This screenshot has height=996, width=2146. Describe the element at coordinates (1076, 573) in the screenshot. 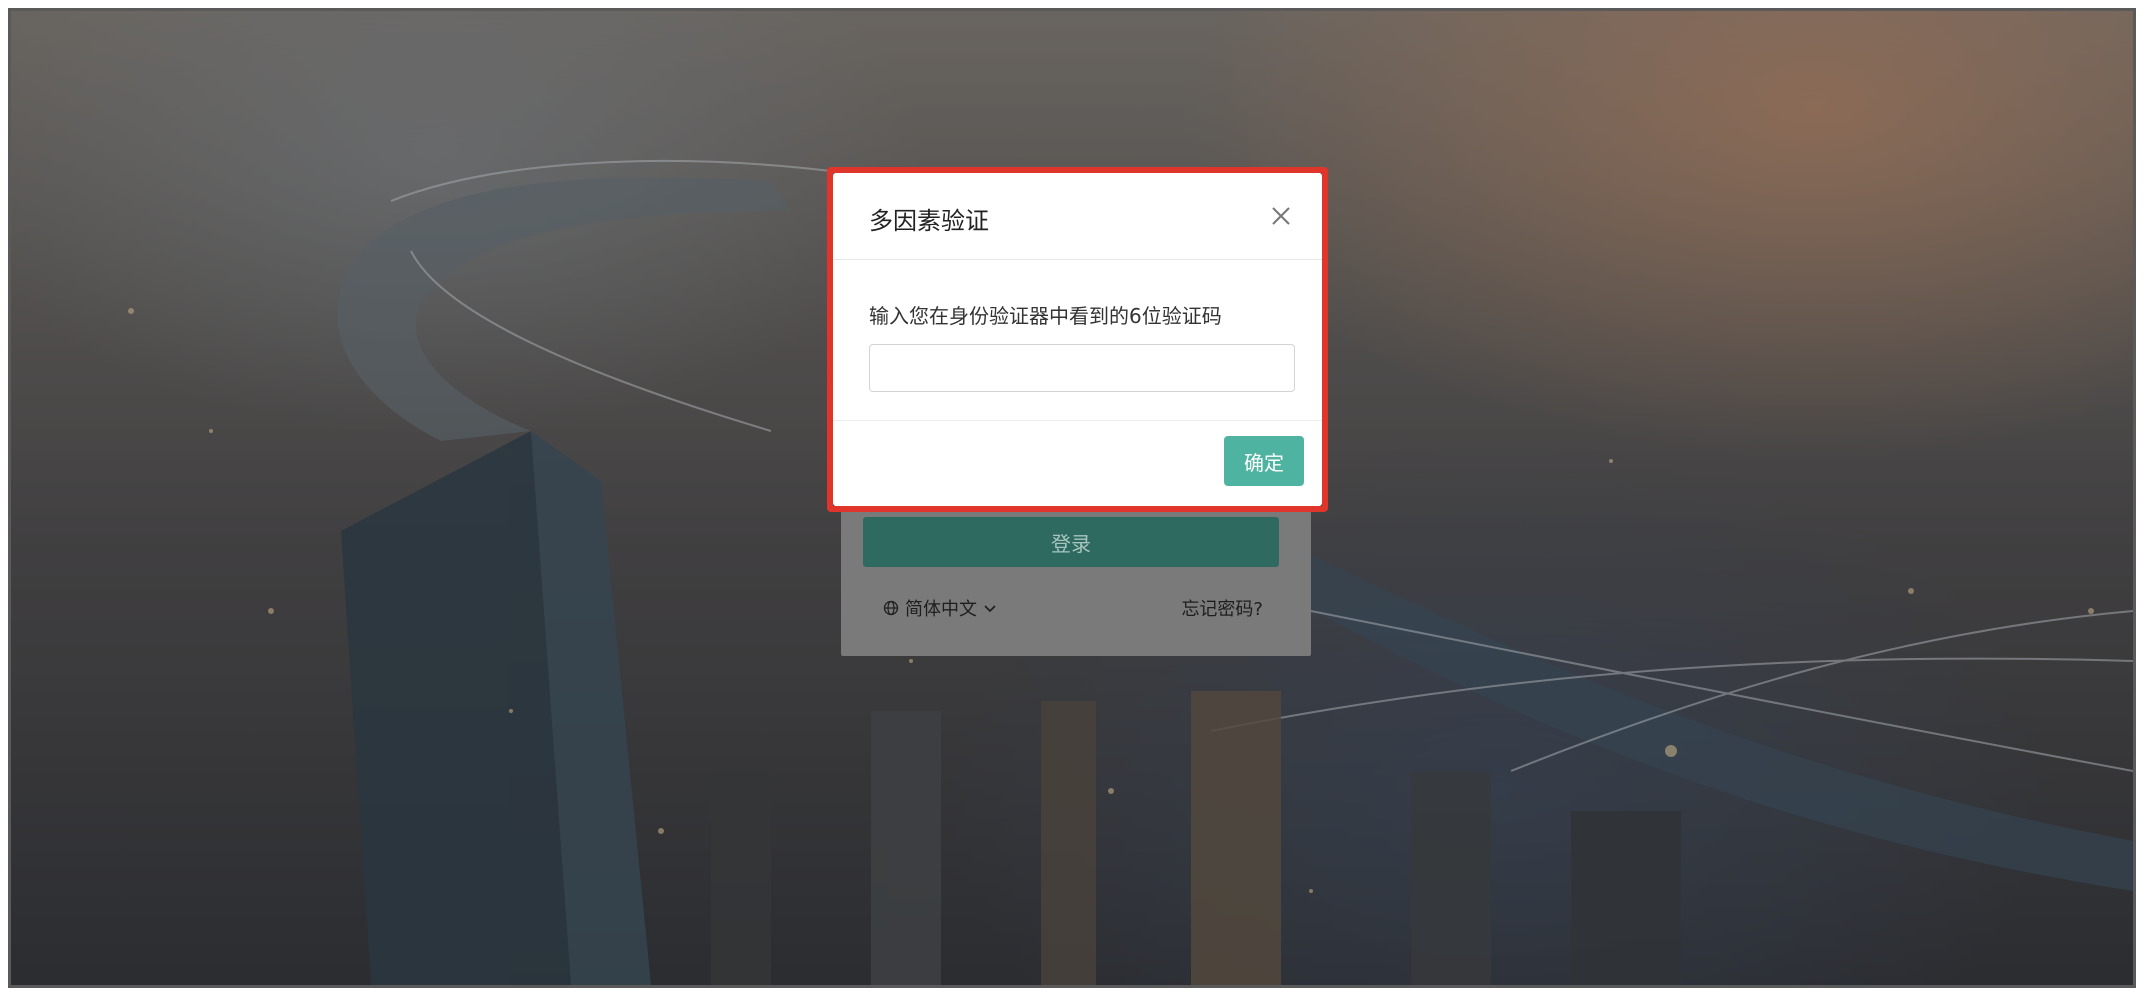

I see `login-card: 登录 简体中文 忘记密码?` at that location.